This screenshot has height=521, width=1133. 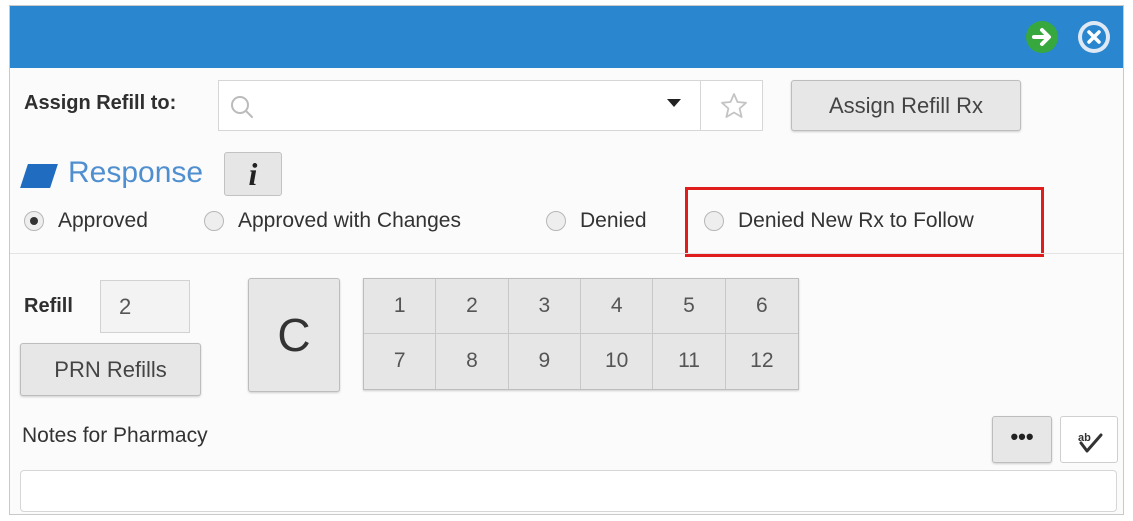 What do you see at coordinates (761, 306) in the screenshot?
I see `refill-number-6: 6` at bounding box center [761, 306].